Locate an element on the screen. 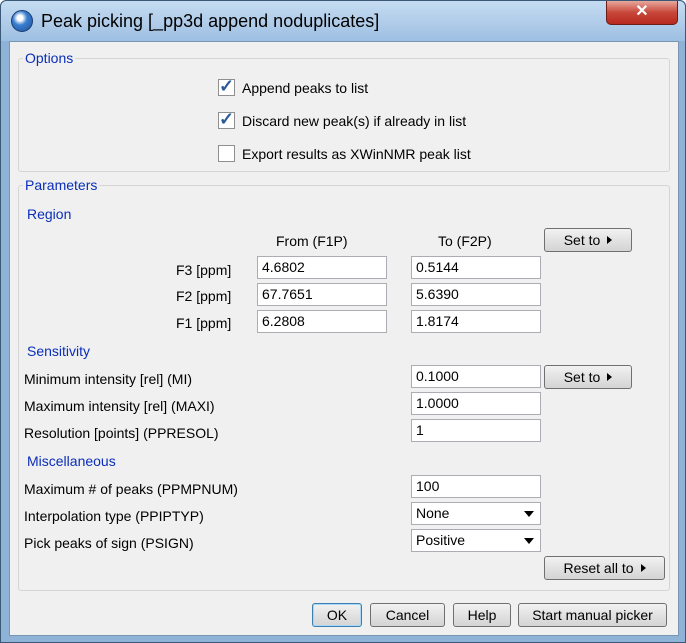 Image resolution: width=686 pixels, height=643 pixels. reset-all-to-button: Reset all to is located at coordinates (604, 568).